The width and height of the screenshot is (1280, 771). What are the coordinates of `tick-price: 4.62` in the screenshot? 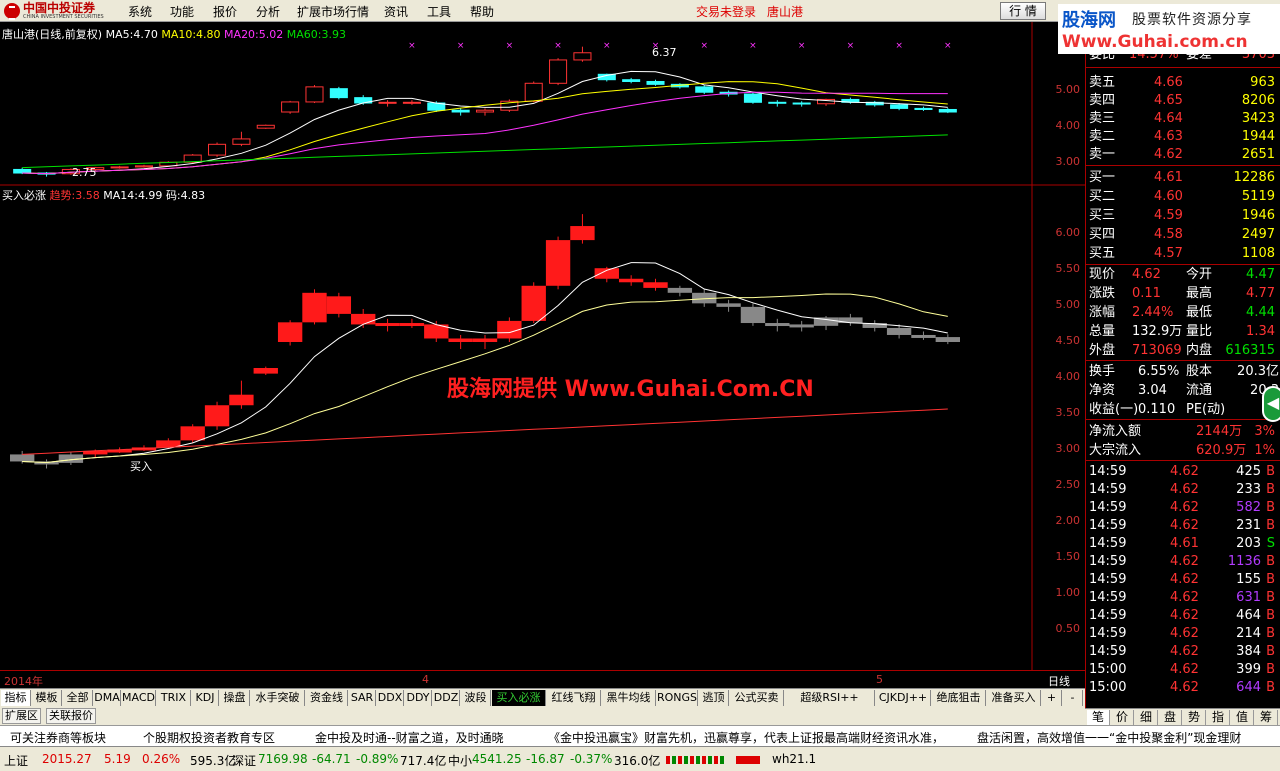 It's located at (1184, 507).